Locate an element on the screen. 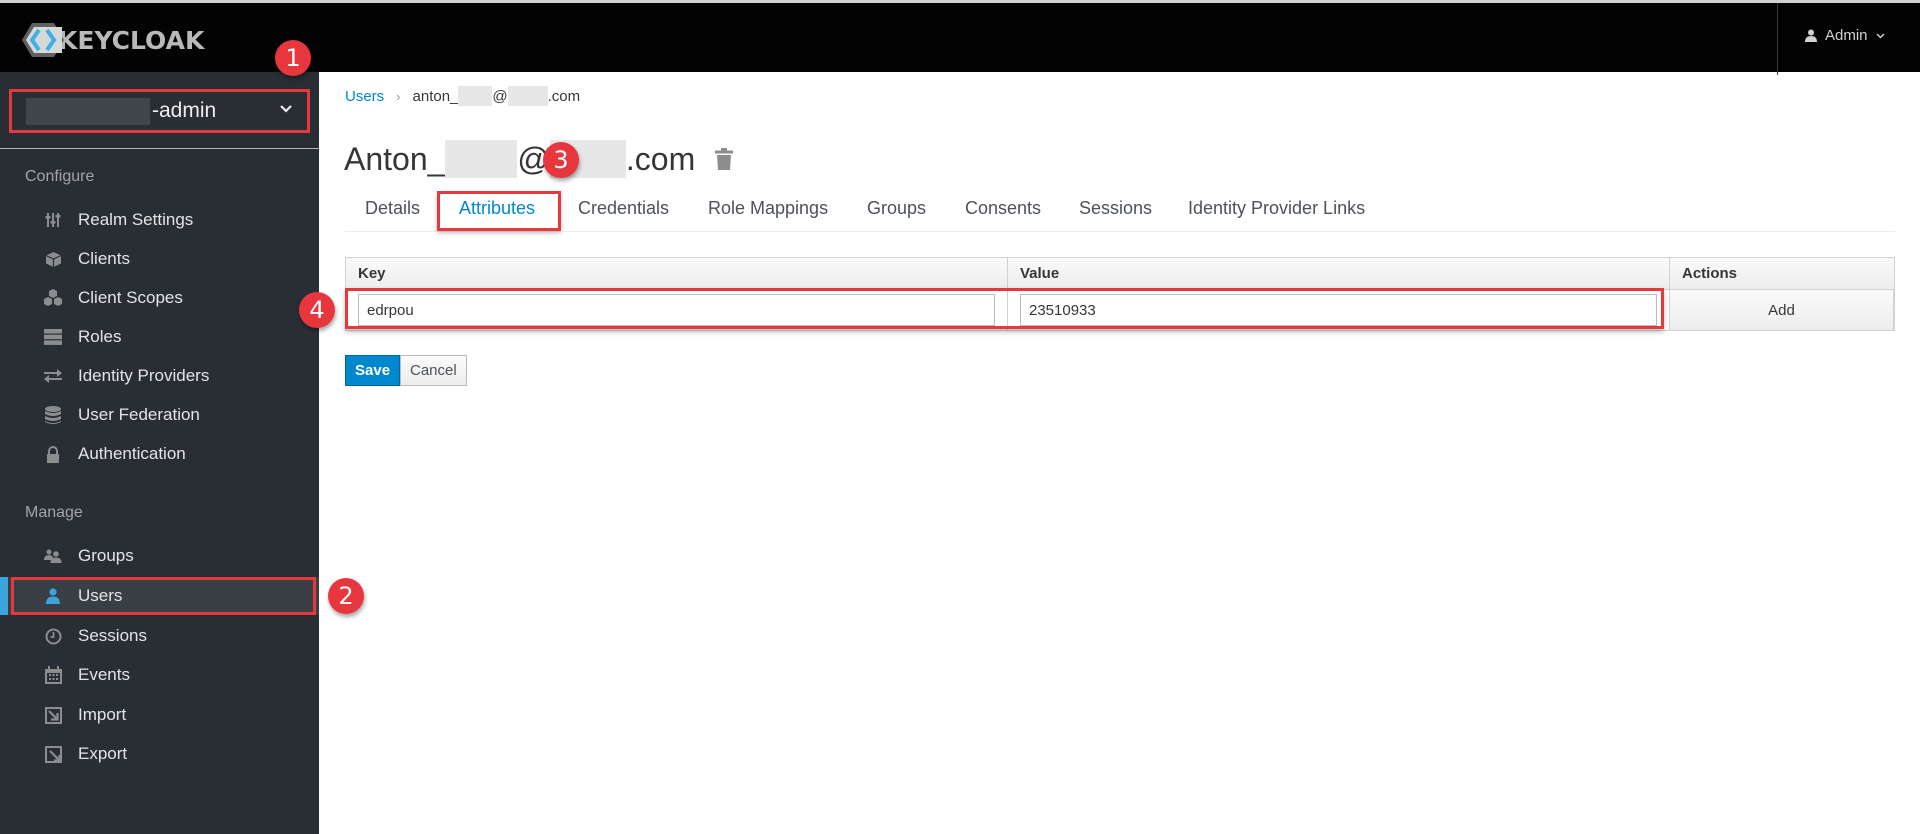 This screenshot has width=1920, height=834. keycloak-logo: KEYCLOAK is located at coordinates (113, 40).